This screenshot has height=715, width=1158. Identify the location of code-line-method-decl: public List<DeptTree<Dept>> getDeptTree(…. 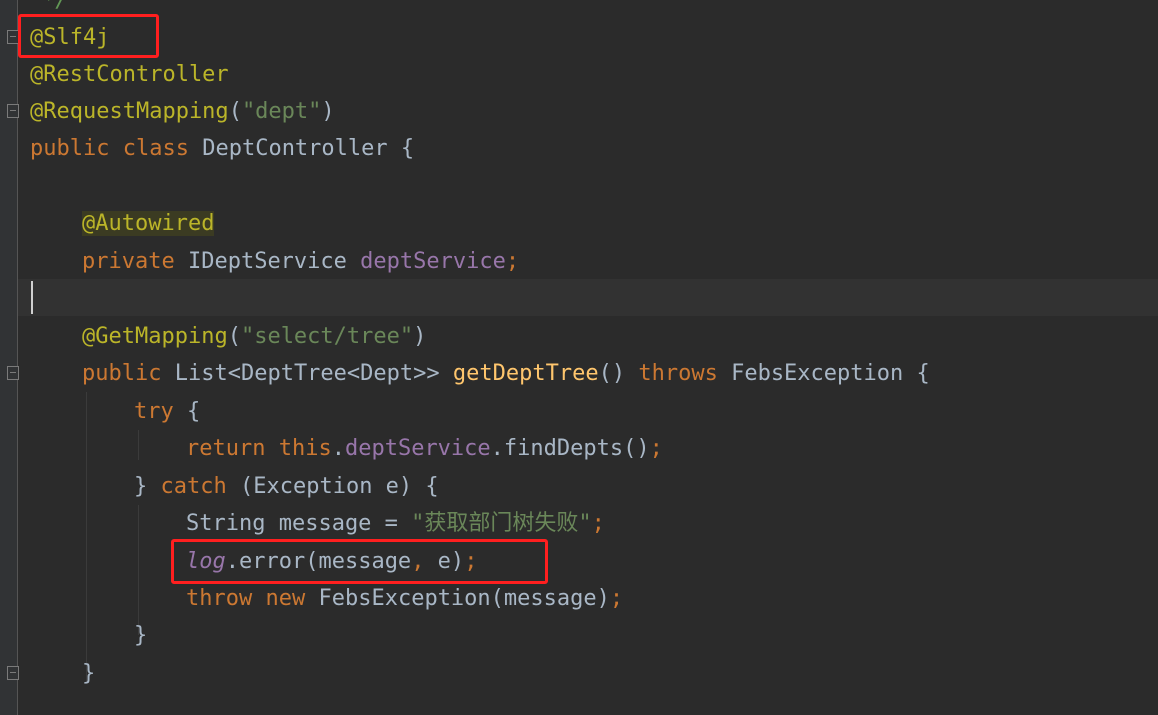
(506, 373).